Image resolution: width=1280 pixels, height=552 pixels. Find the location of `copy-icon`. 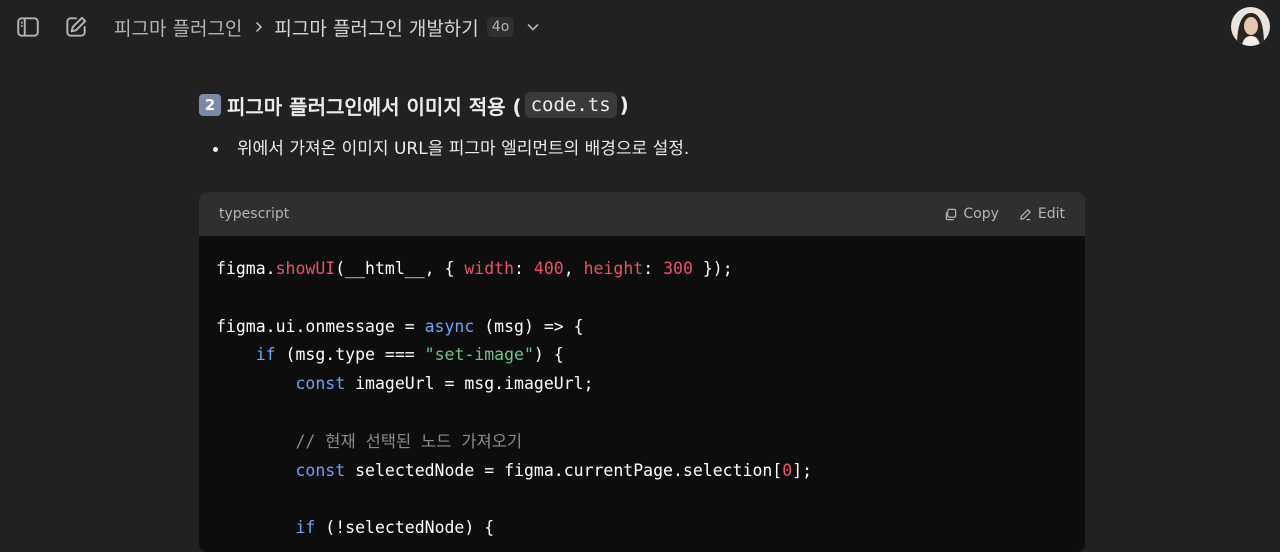

copy-icon is located at coordinates (951, 214).